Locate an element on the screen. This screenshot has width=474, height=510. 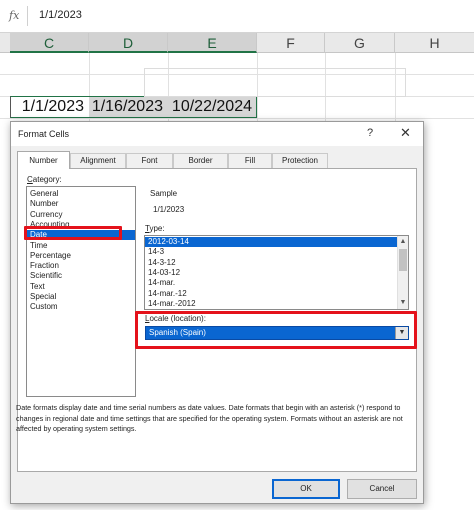
list-item: Scientific is located at coordinates (81, 276).